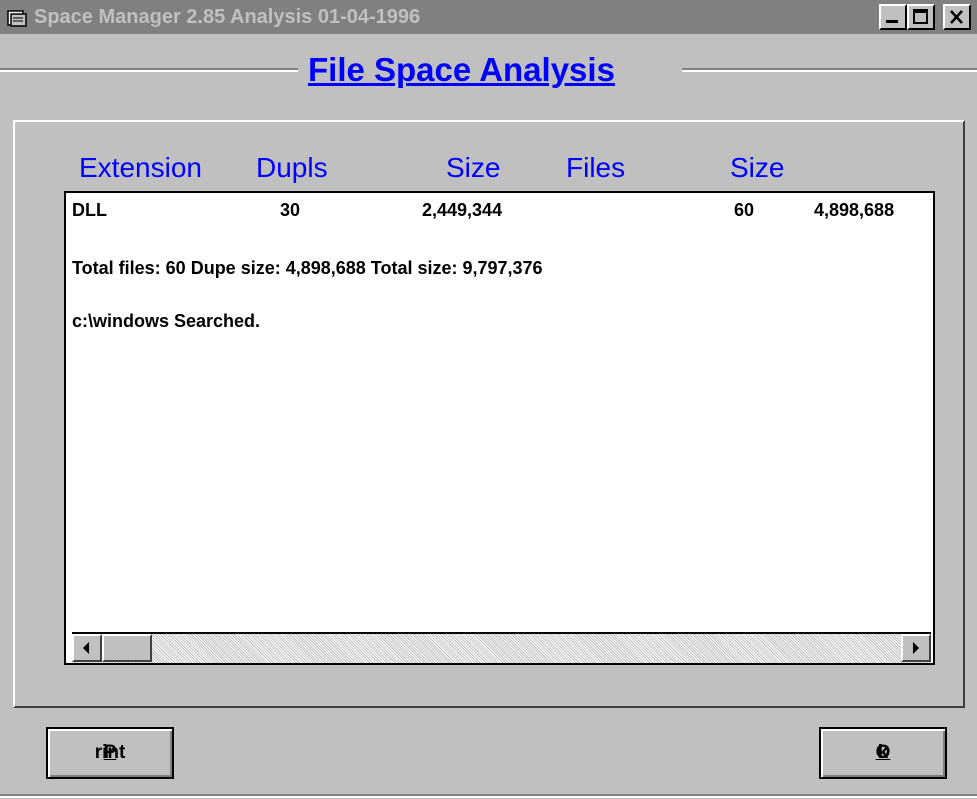 Image resolution: width=977 pixels, height=799 pixels. Describe the element at coordinates (227, 17) in the screenshot. I see `window-title: Space Manager 2.85 Analysis 01-04-1996` at that location.